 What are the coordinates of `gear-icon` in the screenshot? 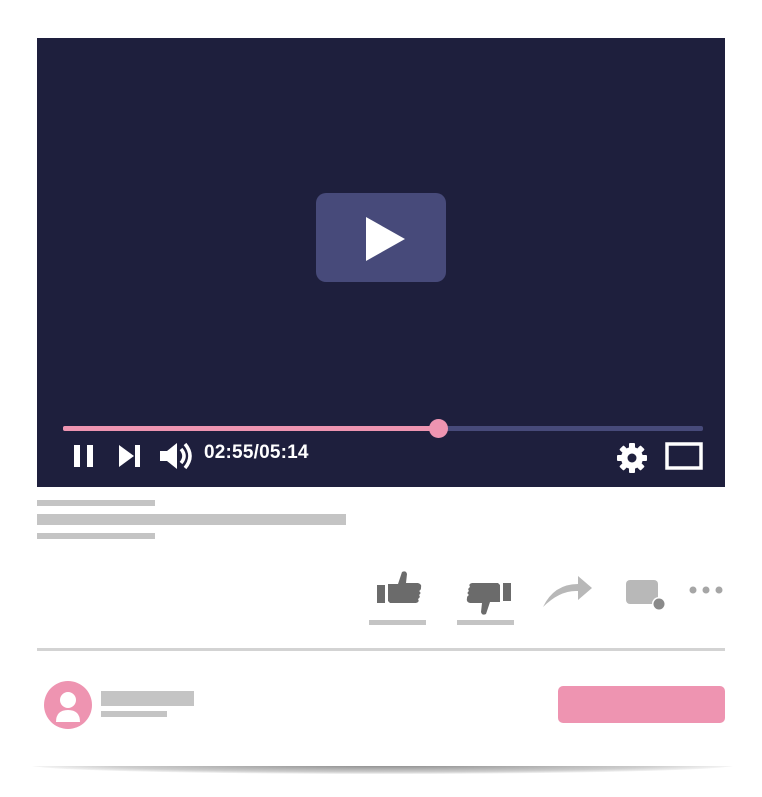 It's located at (632, 458).